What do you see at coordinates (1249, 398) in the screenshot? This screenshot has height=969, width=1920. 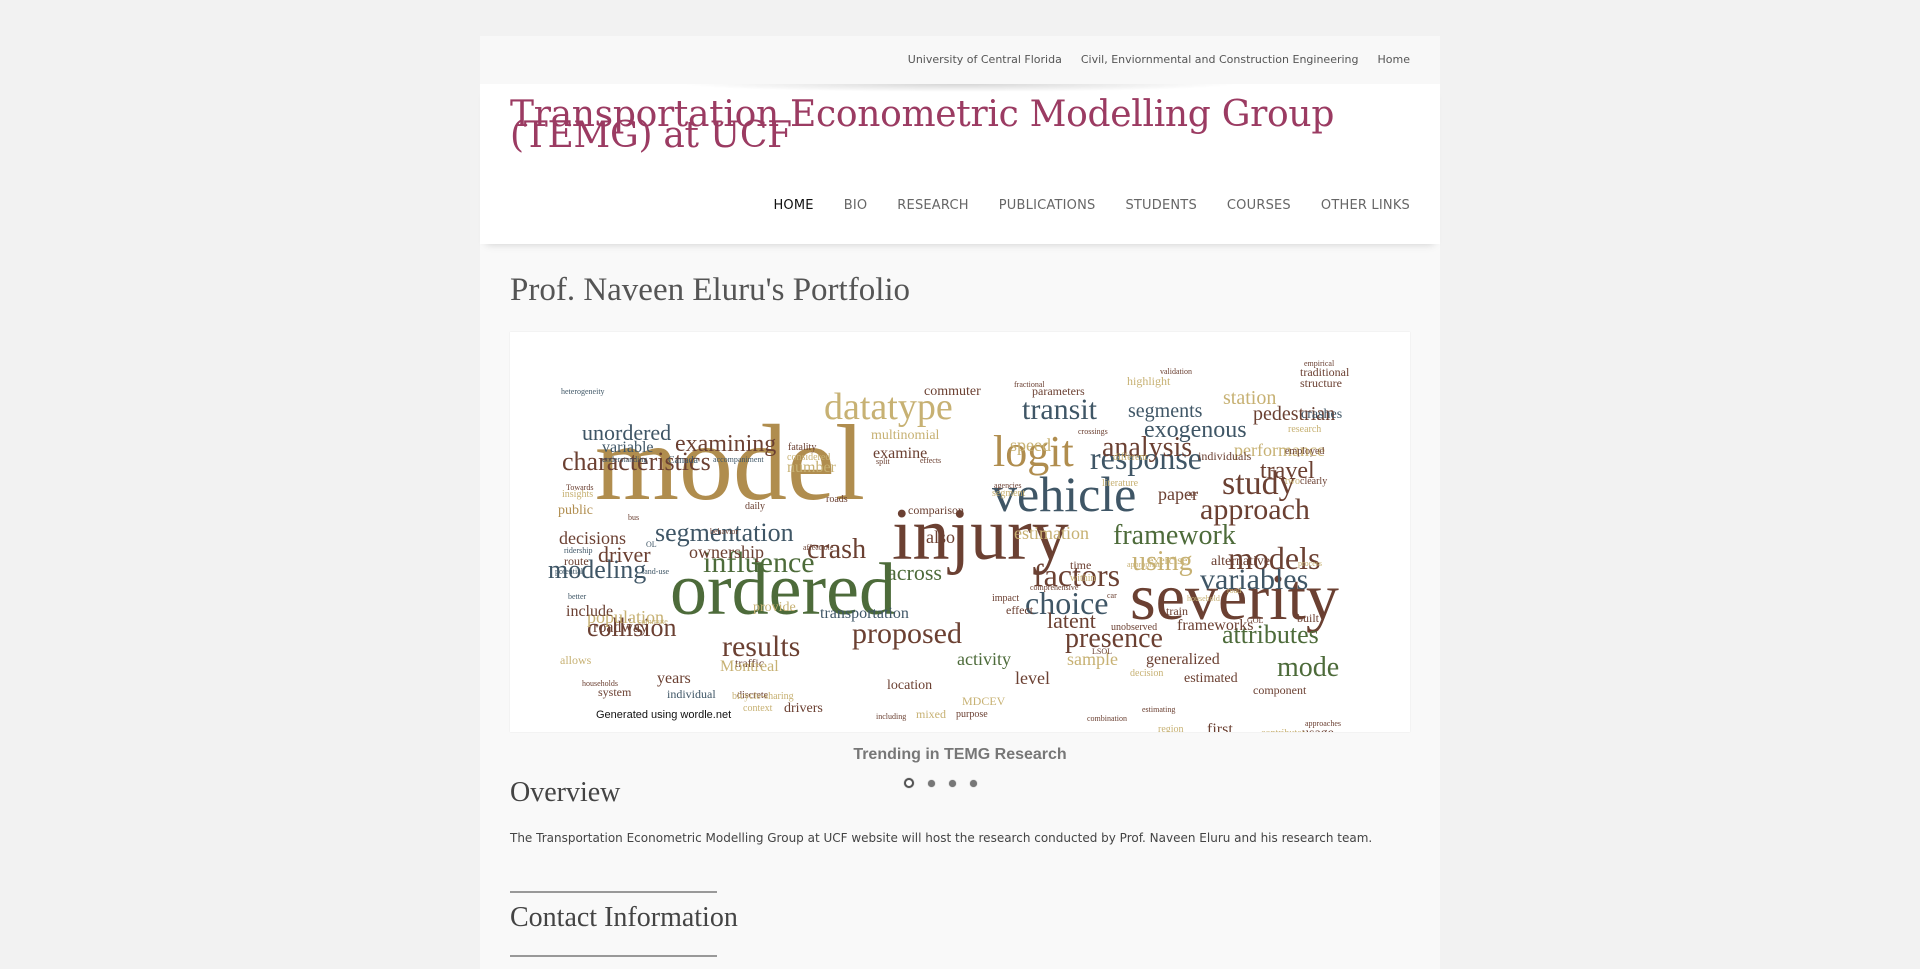 I see `word-cloud-word: station` at bounding box center [1249, 398].